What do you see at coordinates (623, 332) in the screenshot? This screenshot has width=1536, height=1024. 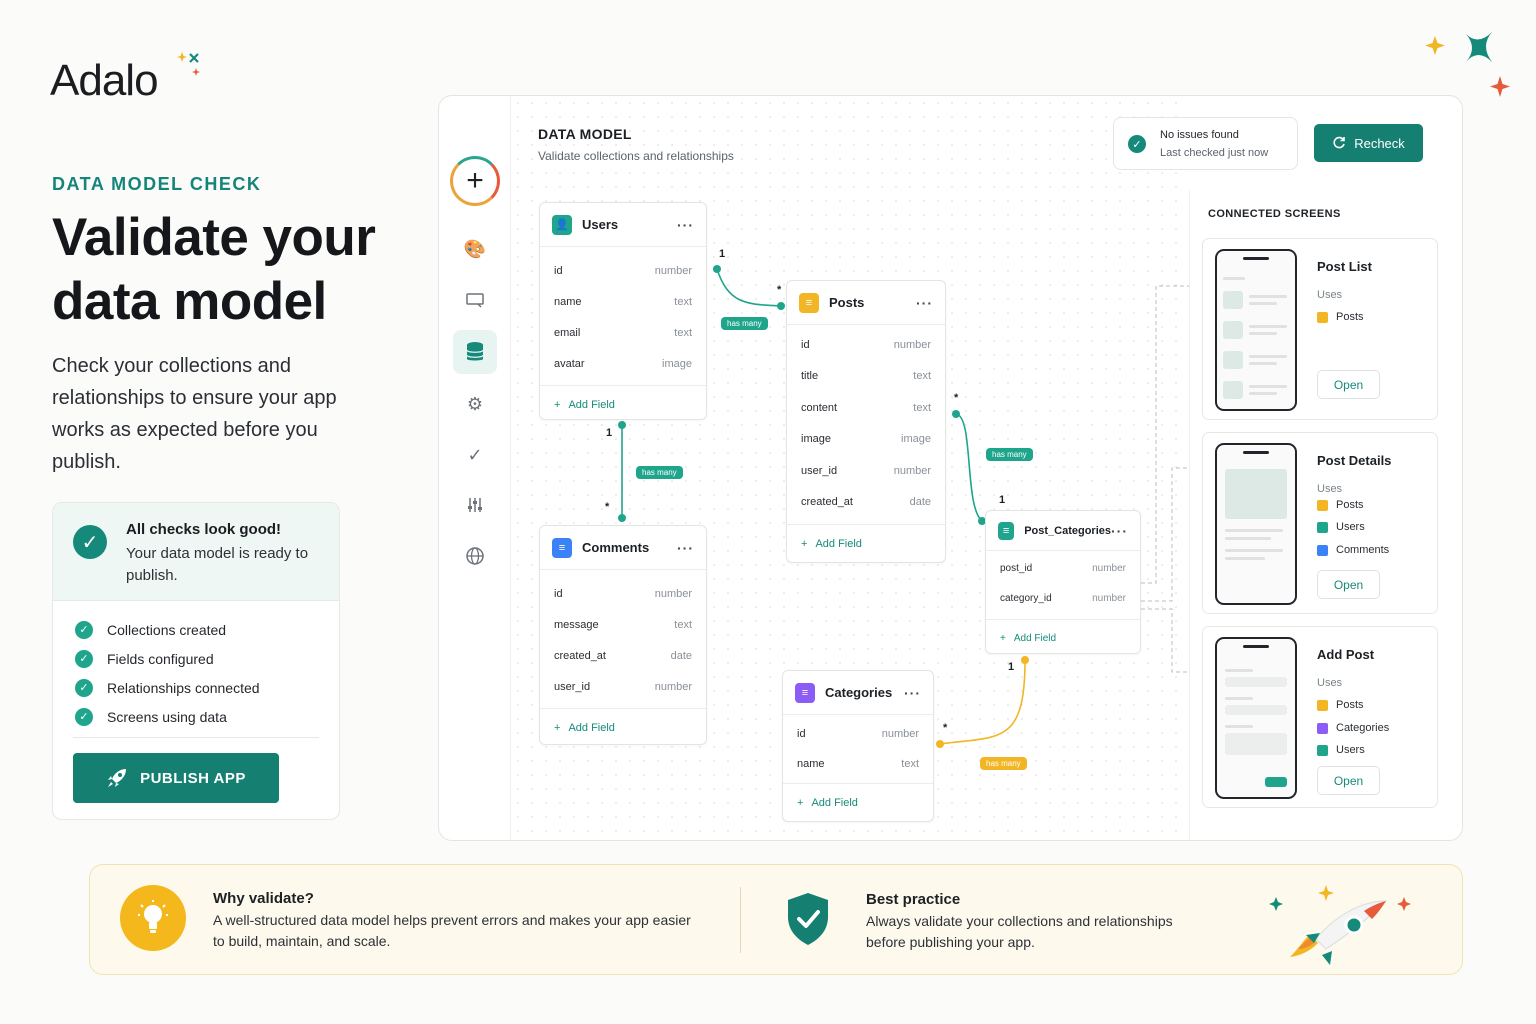 I see `field-row: email text` at bounding box center [623, 332].